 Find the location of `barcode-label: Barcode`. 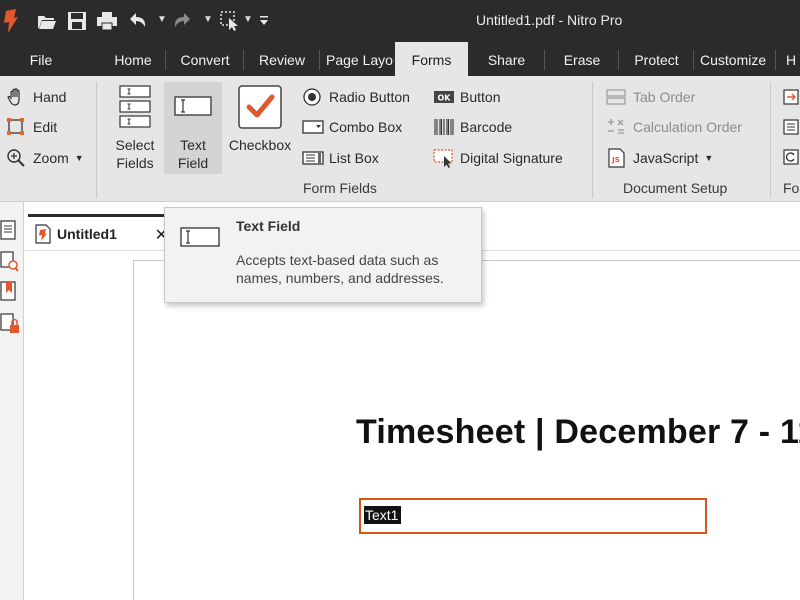

barcode-label: Barcode is located at coordinates (486, 127).